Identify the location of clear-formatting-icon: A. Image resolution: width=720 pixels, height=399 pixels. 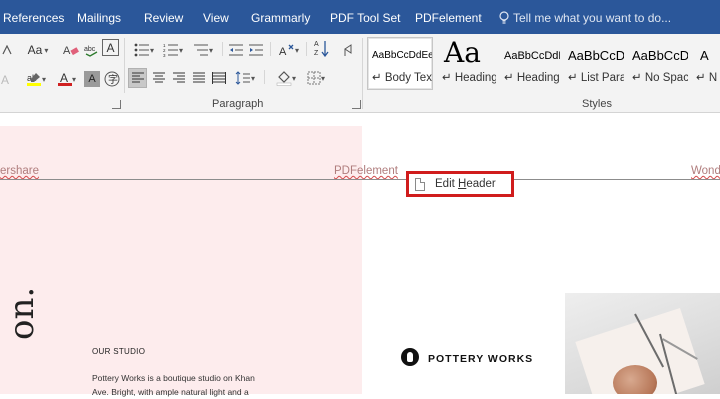
(71, 50).